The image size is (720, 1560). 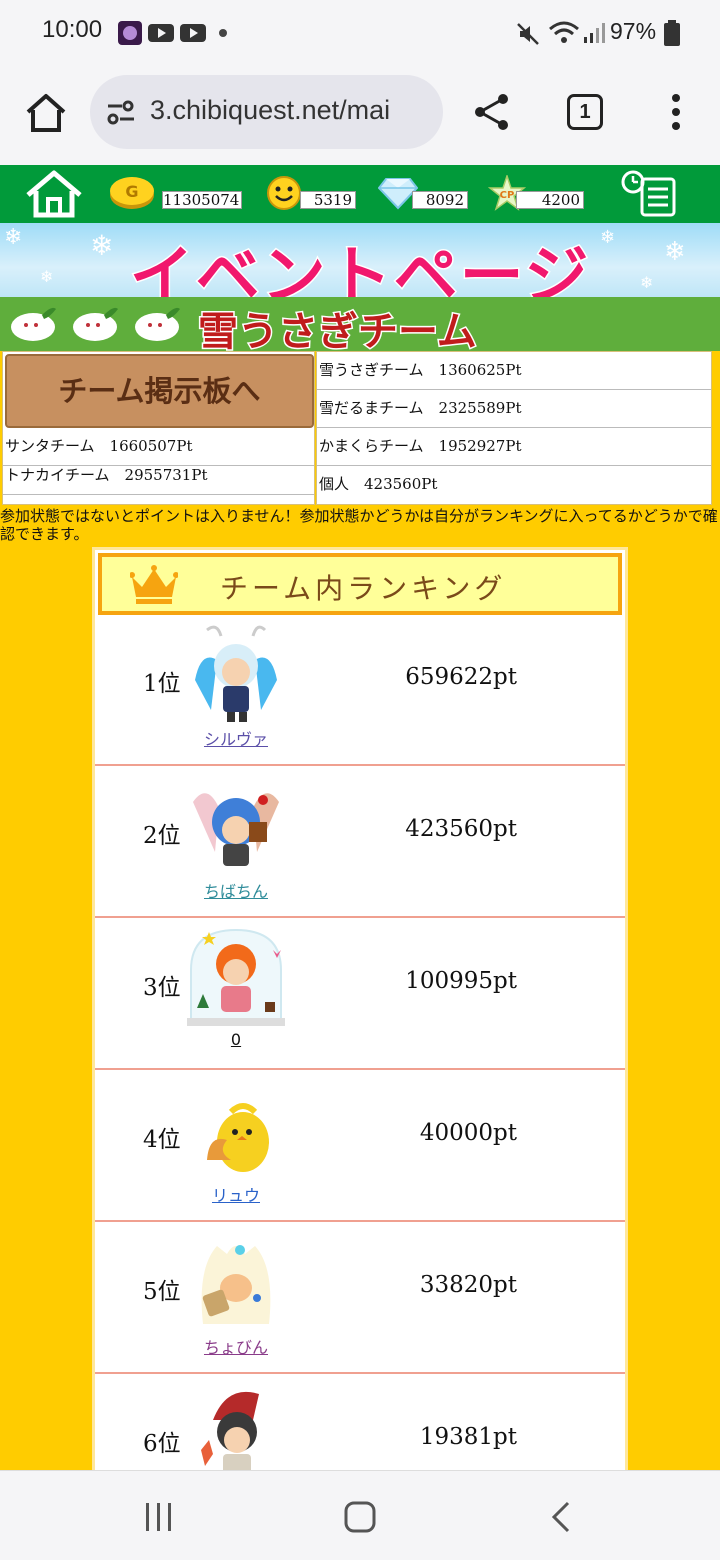 I want to click on ranking-row: 1位 シルヴァ 659622pt, so click(x=360, y=690).